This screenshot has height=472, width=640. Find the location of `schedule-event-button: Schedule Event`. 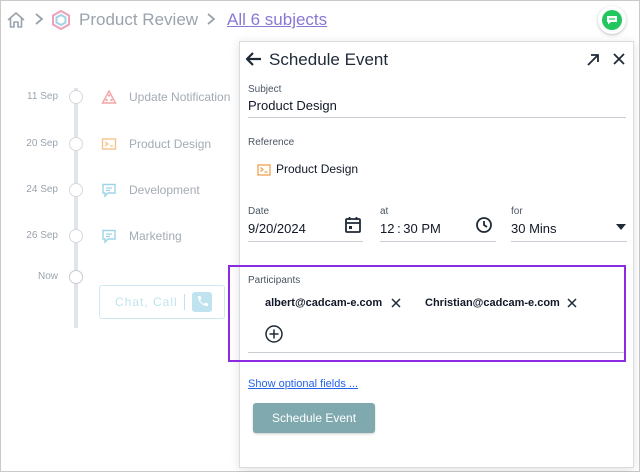

schedule-event-button: Schedule Event is located at coordinates (314, 418).